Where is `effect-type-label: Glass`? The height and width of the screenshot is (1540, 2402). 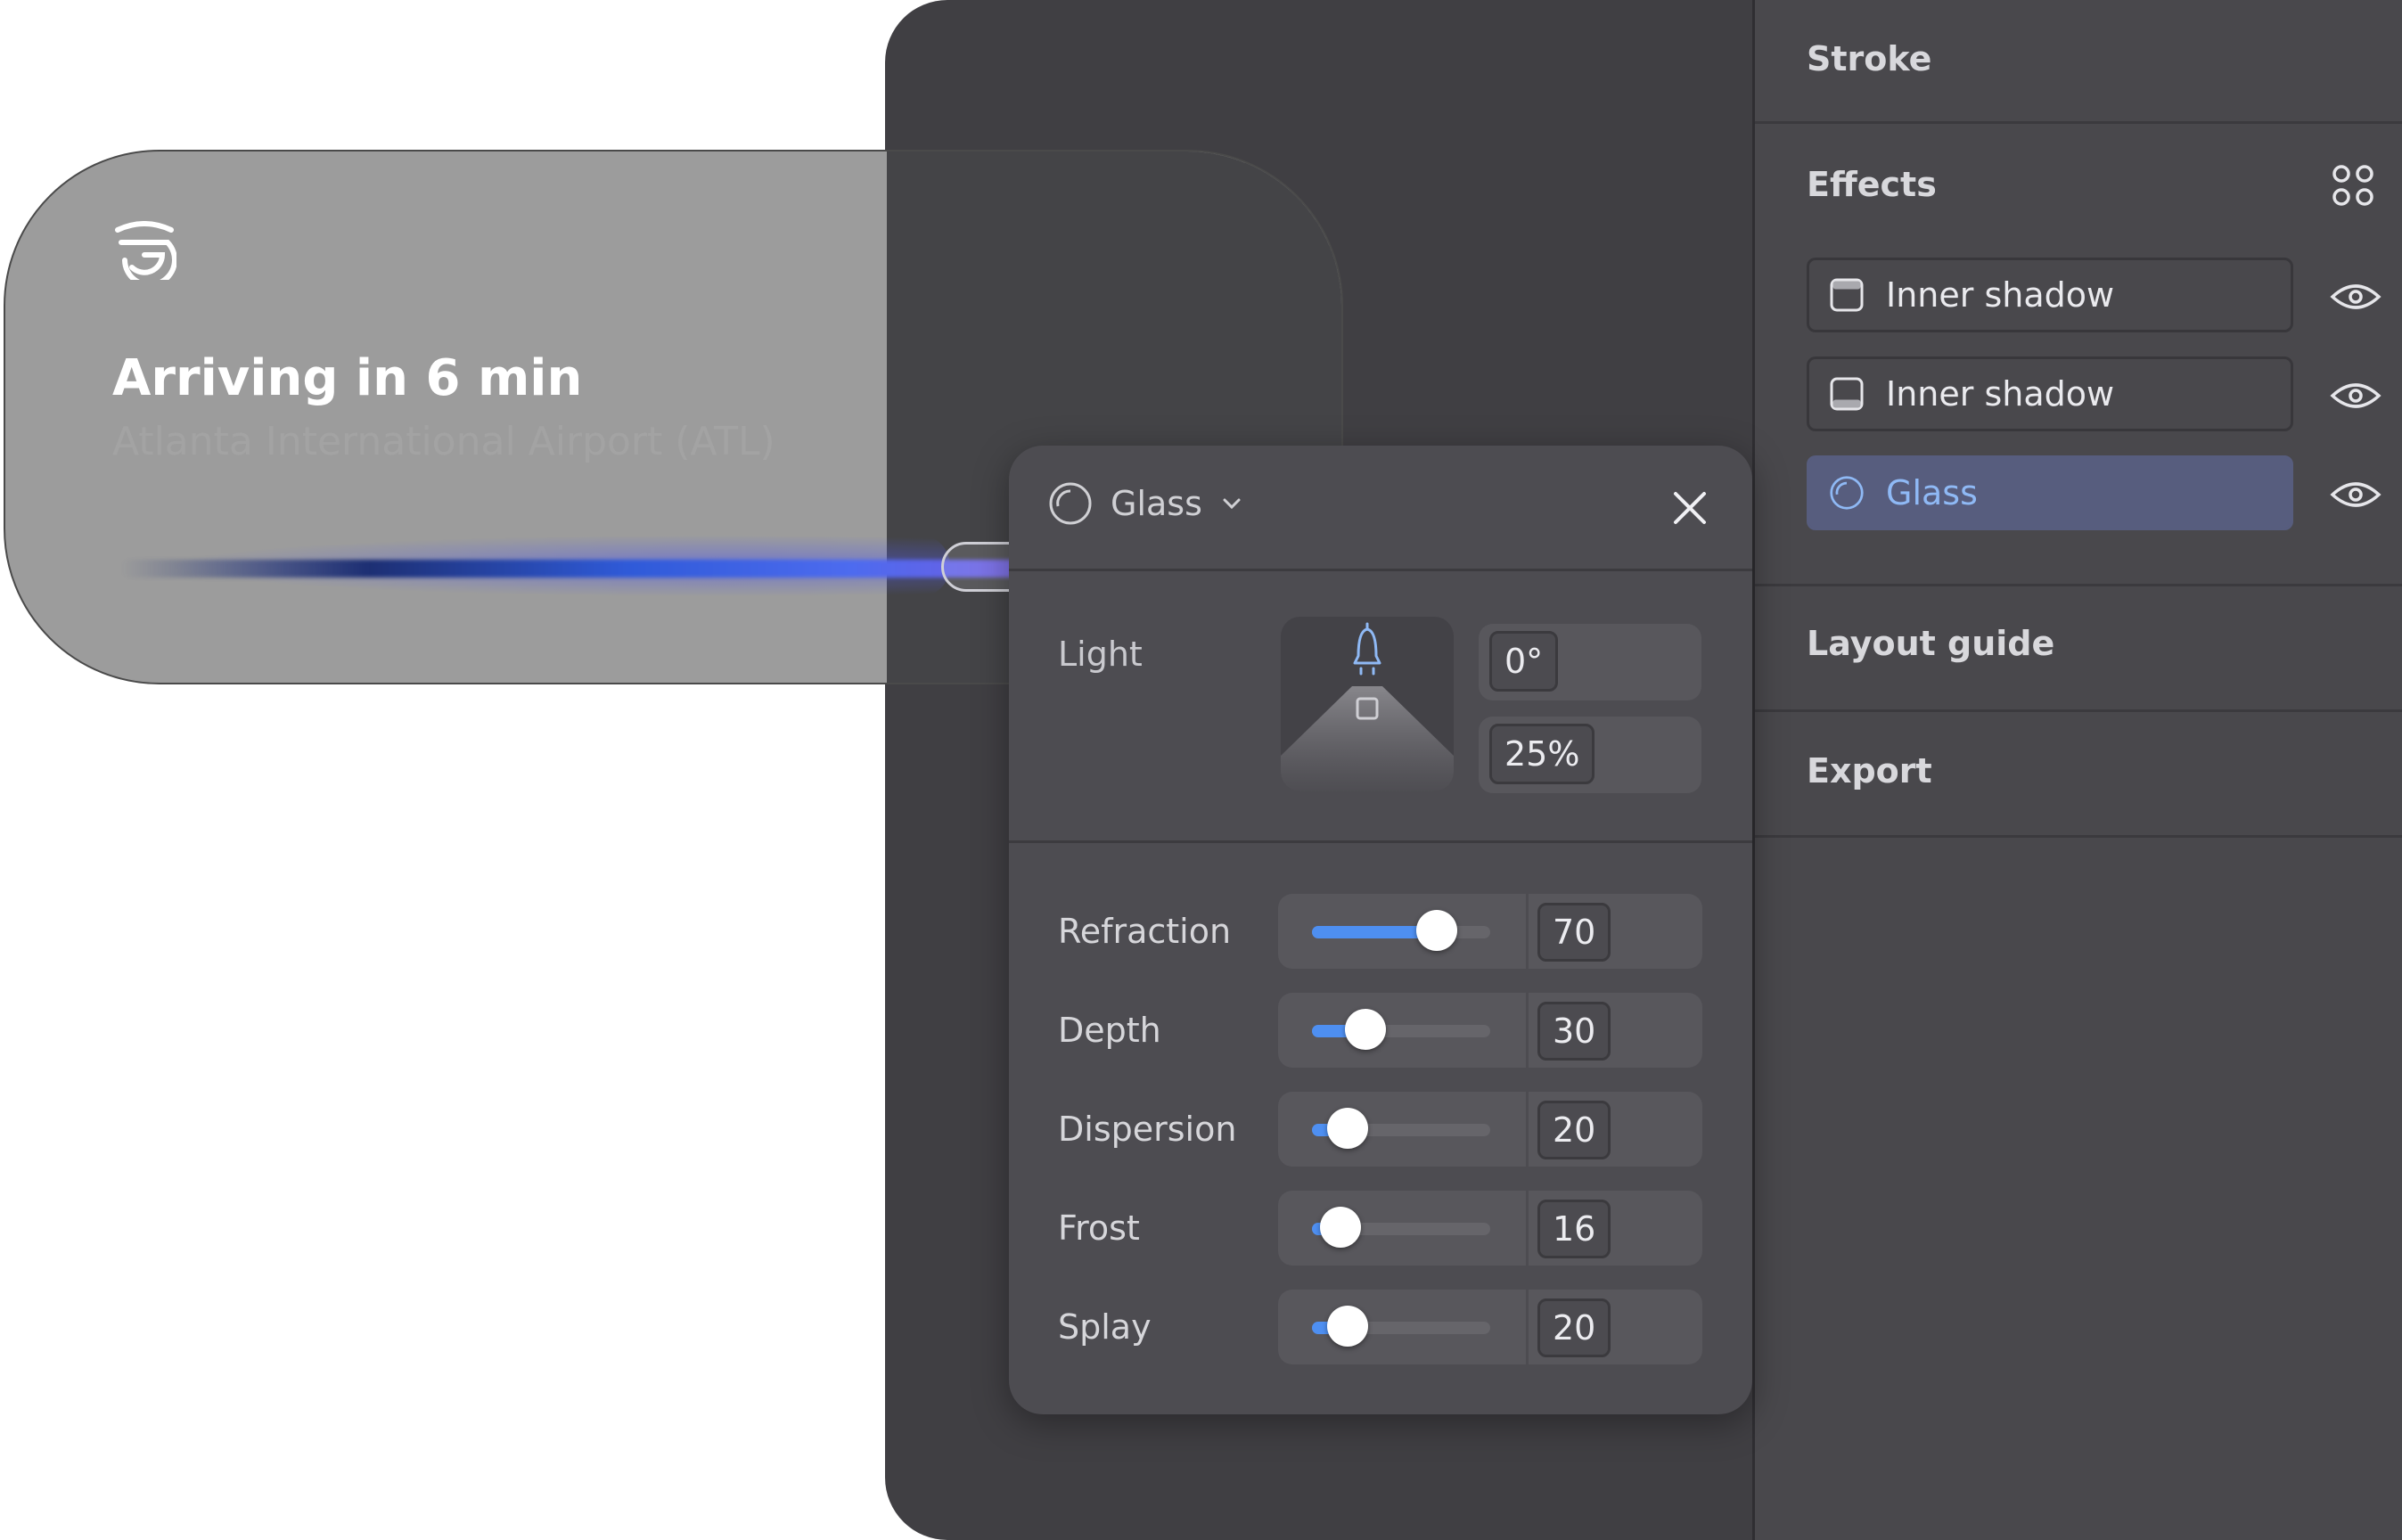
effect-type-label: Glass is located at coordinates (1156, 503).